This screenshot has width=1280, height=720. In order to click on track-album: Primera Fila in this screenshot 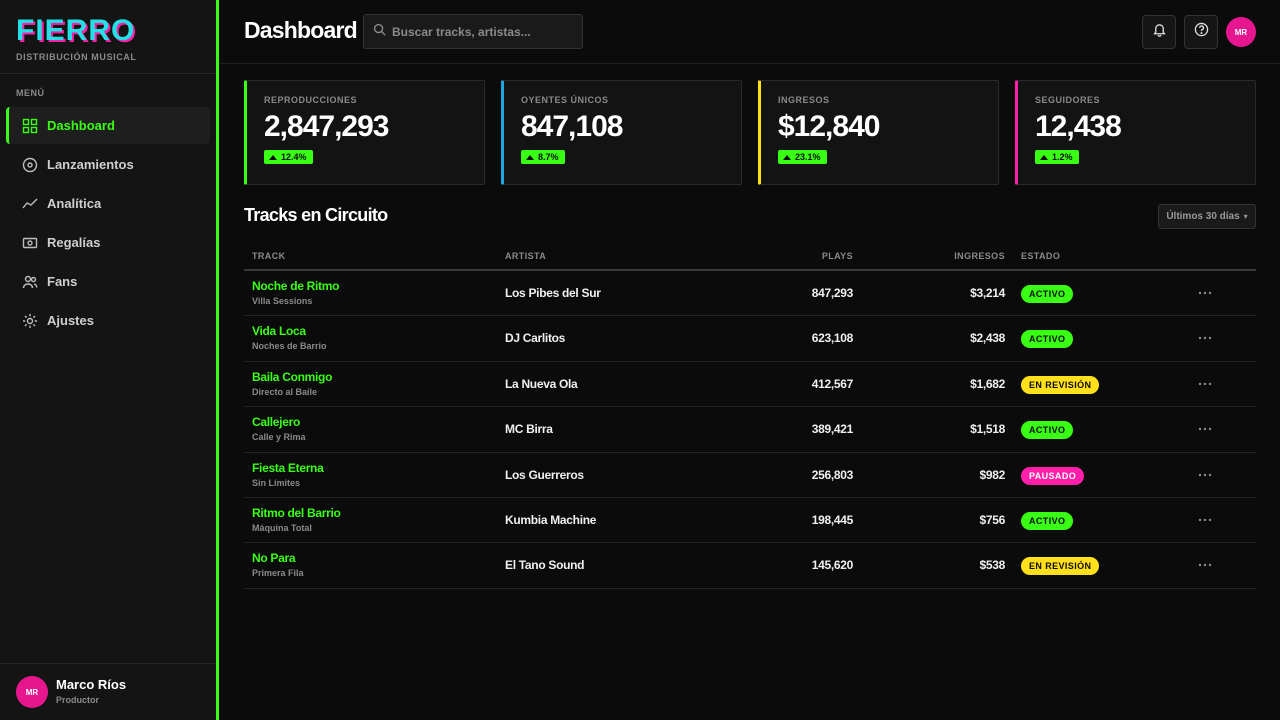, I will do `click(278, 573)`.